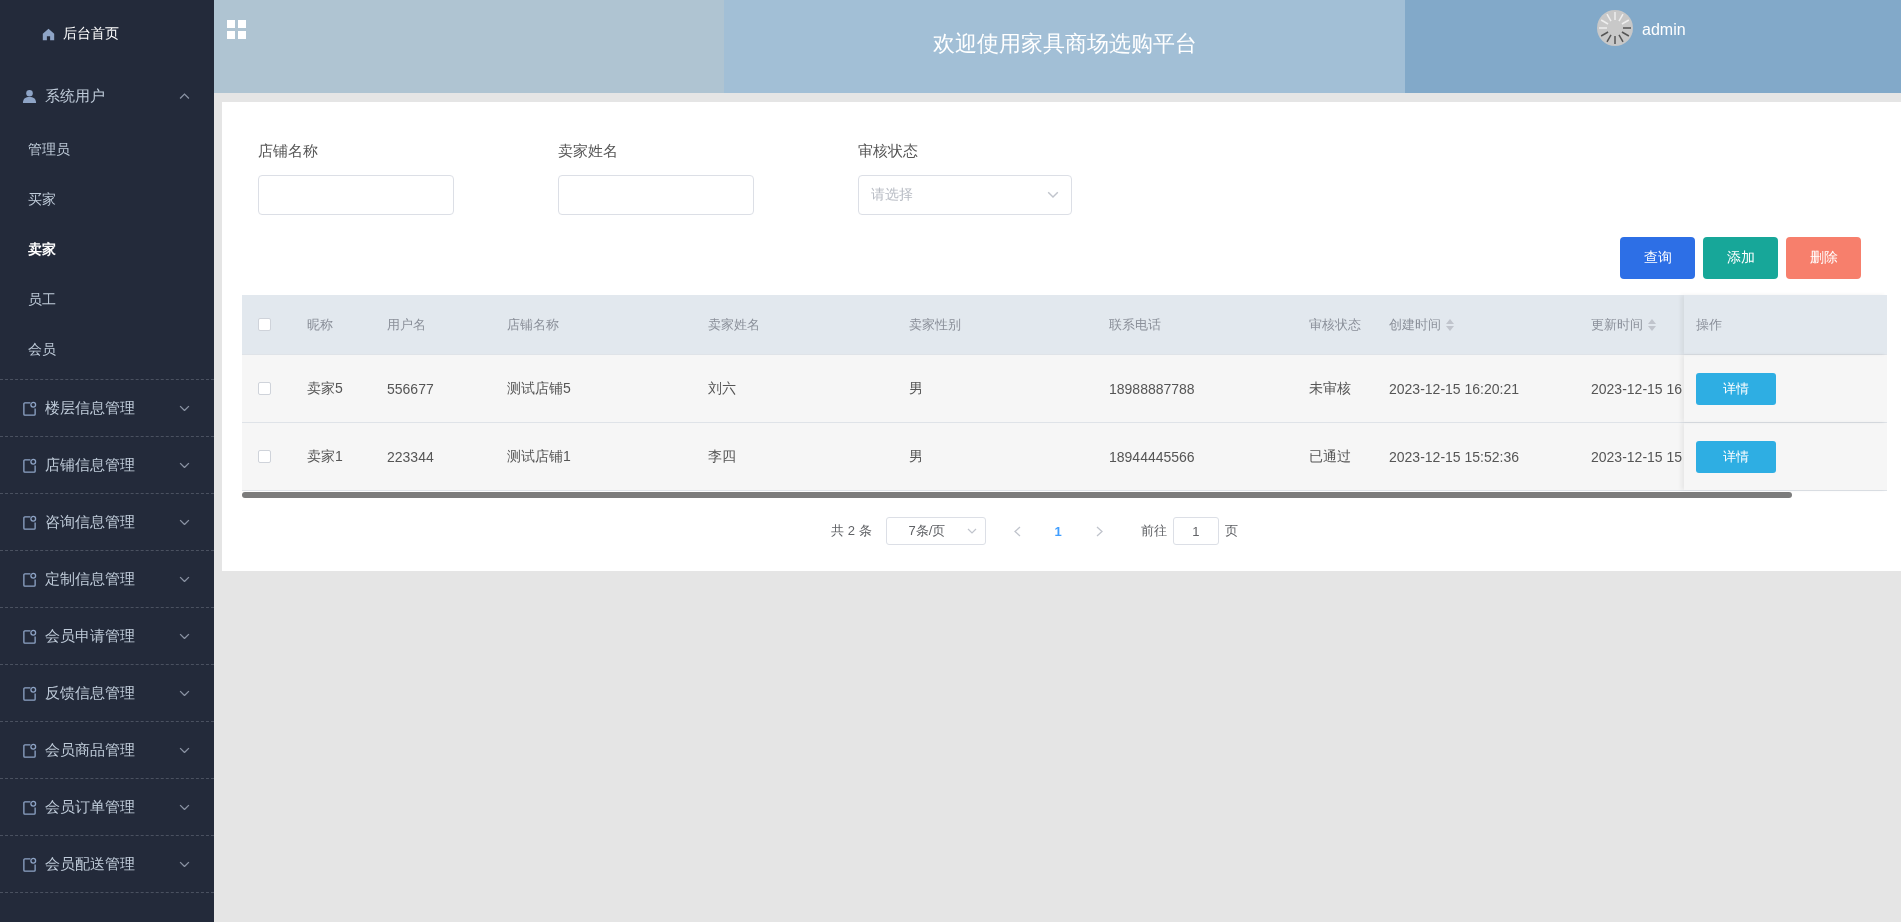  Describe the element at coordinates (107, 864) in the screenshot. I see `menu-item: 会员配送管理` at that location.